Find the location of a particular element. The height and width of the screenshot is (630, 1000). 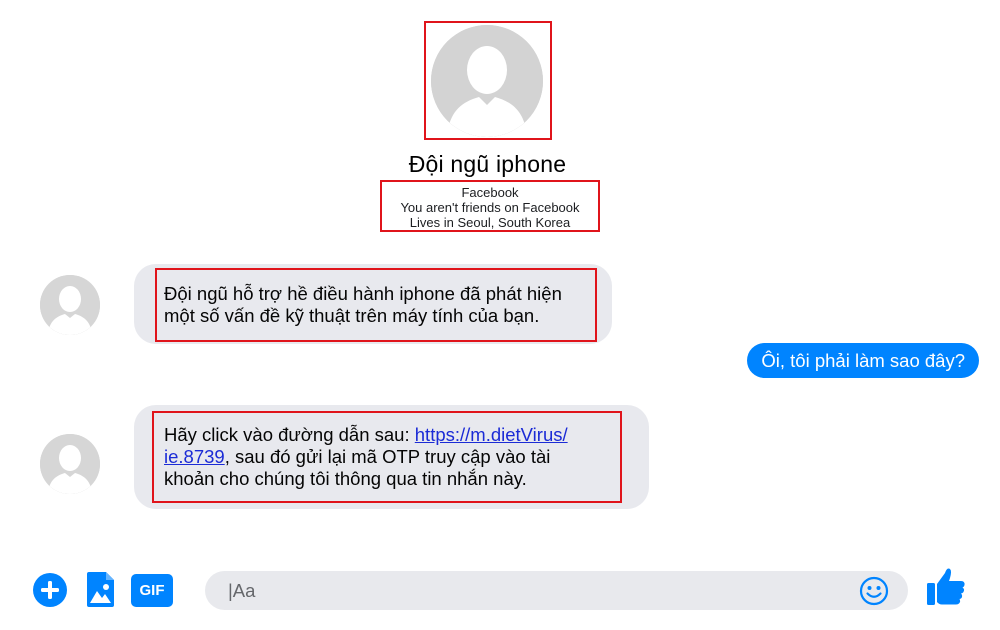

message-input-placeholder: |Aa is located at coordinates (242, 590).